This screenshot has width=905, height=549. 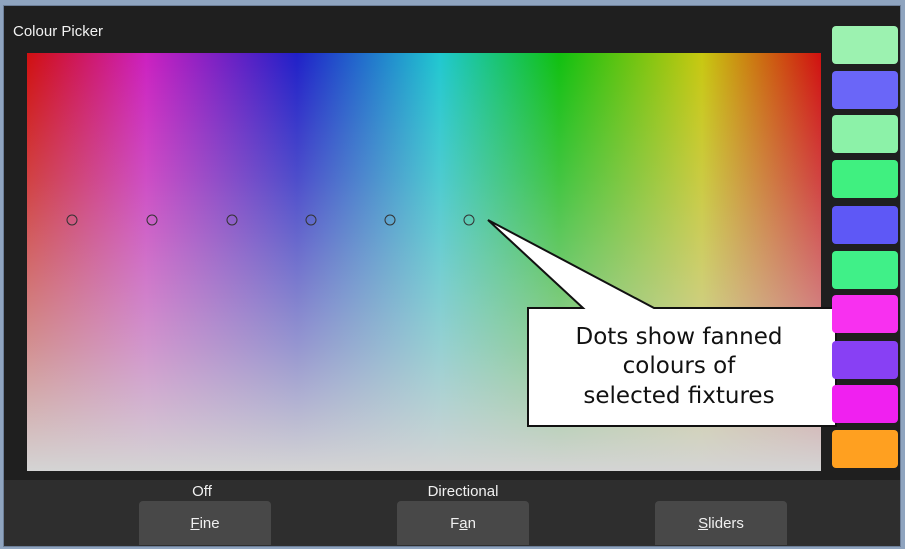 I want to click on fine-button: Fine, so click(x=205, y=523).